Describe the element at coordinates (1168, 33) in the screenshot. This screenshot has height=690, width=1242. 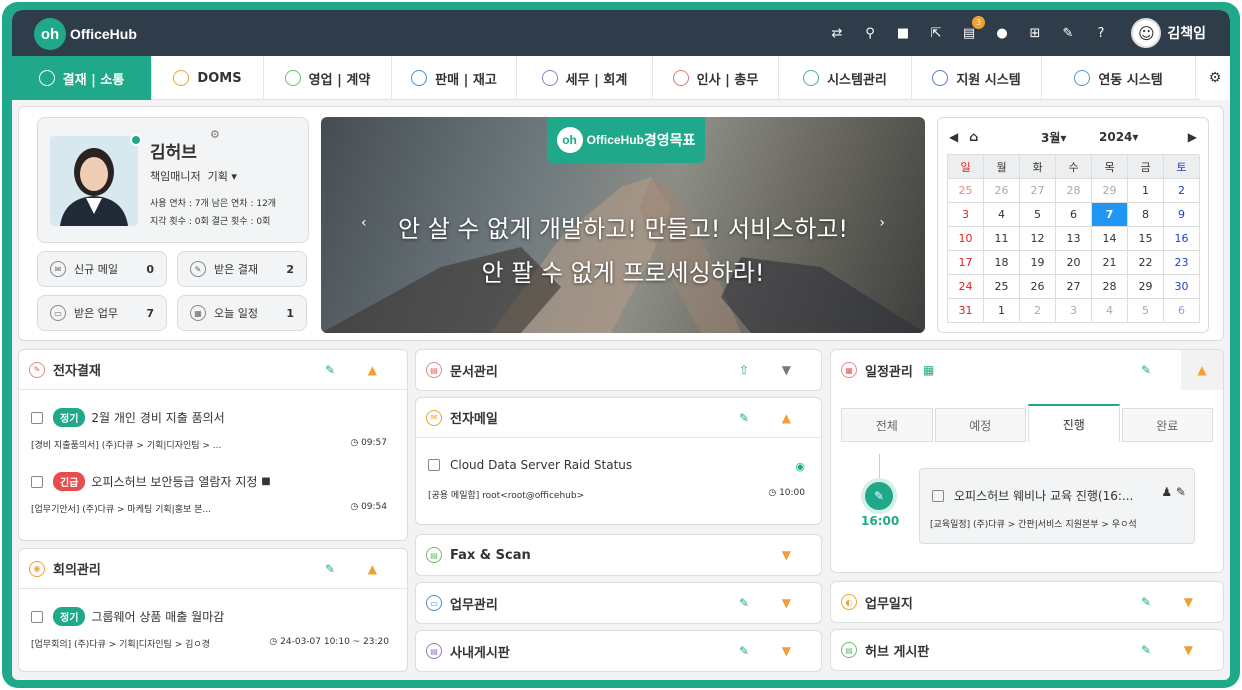
I see `user-menu: ☺ 김책임` at that location.